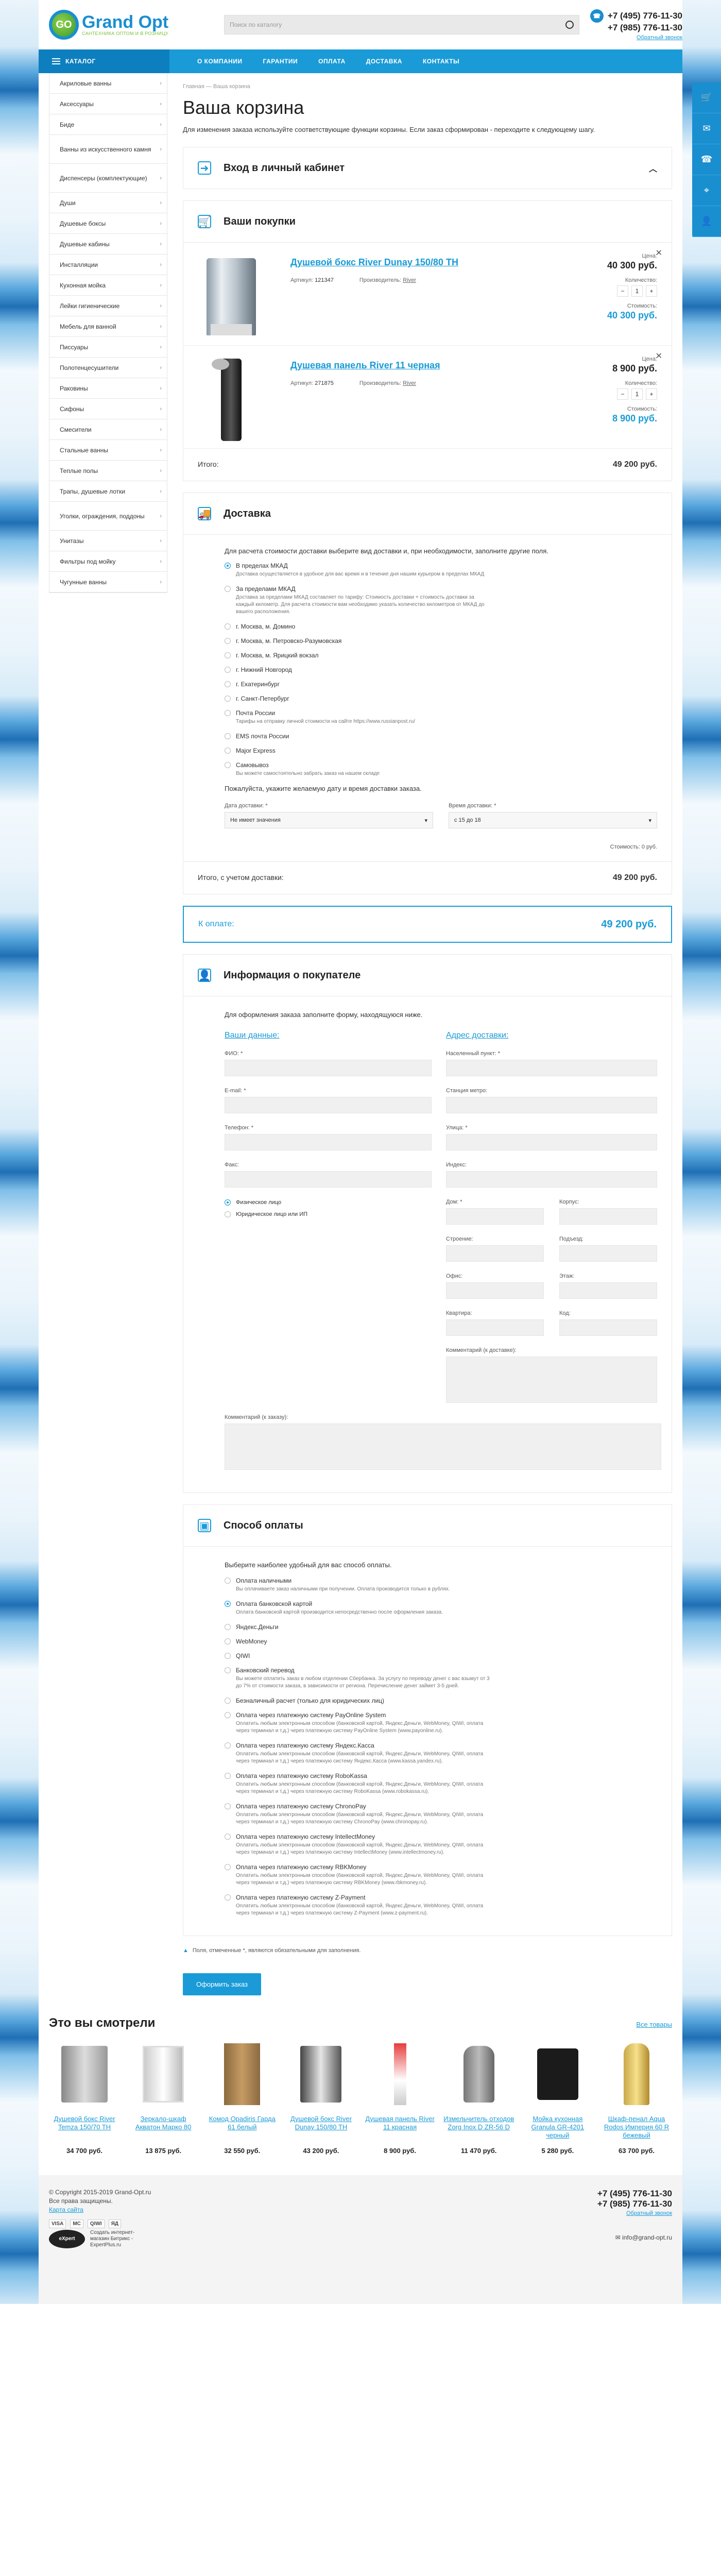  What do you see at coordinates (441, 698) in the screenshot?
I see `delivery-option: г. Санкт-Петербург` at bounding box center [441, 698].